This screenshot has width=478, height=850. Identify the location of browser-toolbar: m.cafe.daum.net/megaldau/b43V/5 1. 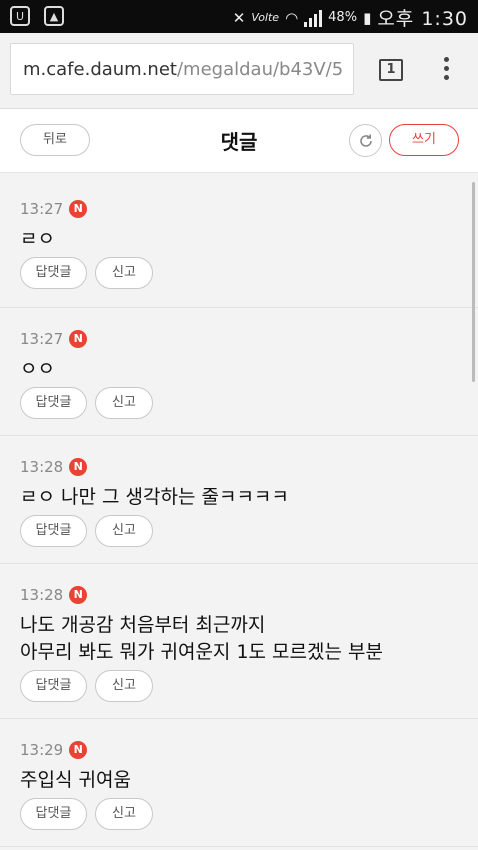
(239, 71).